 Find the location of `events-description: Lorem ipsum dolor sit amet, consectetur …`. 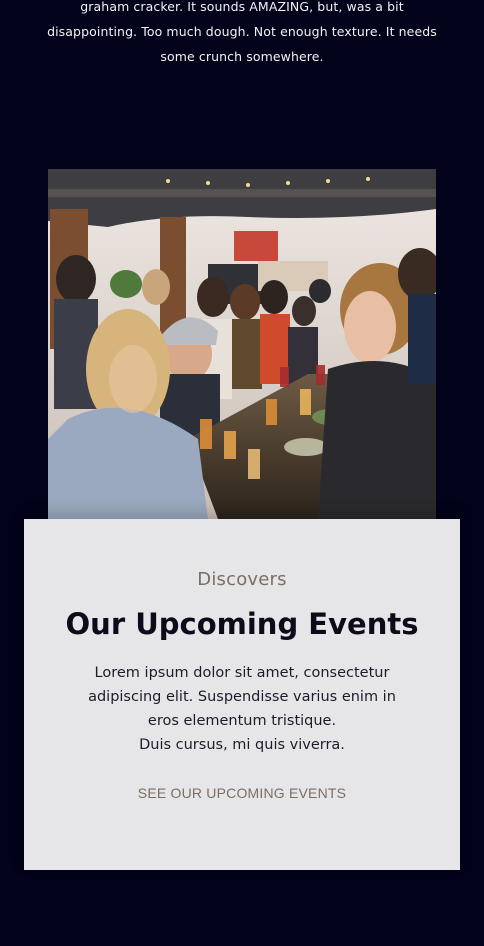

events-description: Lorem ipsum dolor sit amet, consectetur … is located at coordinates (242, 709).